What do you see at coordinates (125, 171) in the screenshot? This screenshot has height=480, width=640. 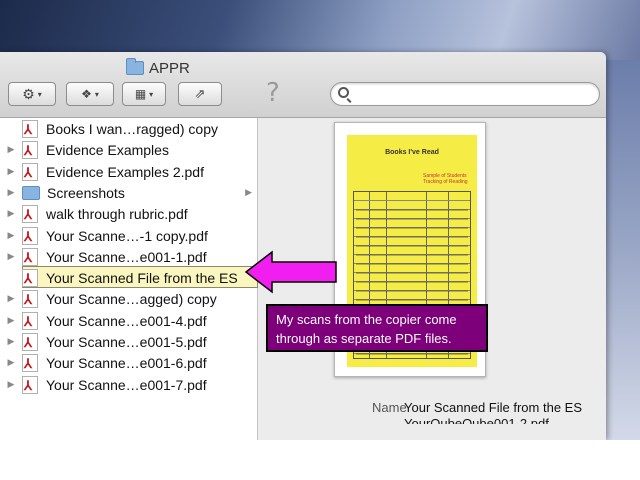 I see `list-item-label: Evidence Examples 2.pdf` at bounding box center [125, 171].